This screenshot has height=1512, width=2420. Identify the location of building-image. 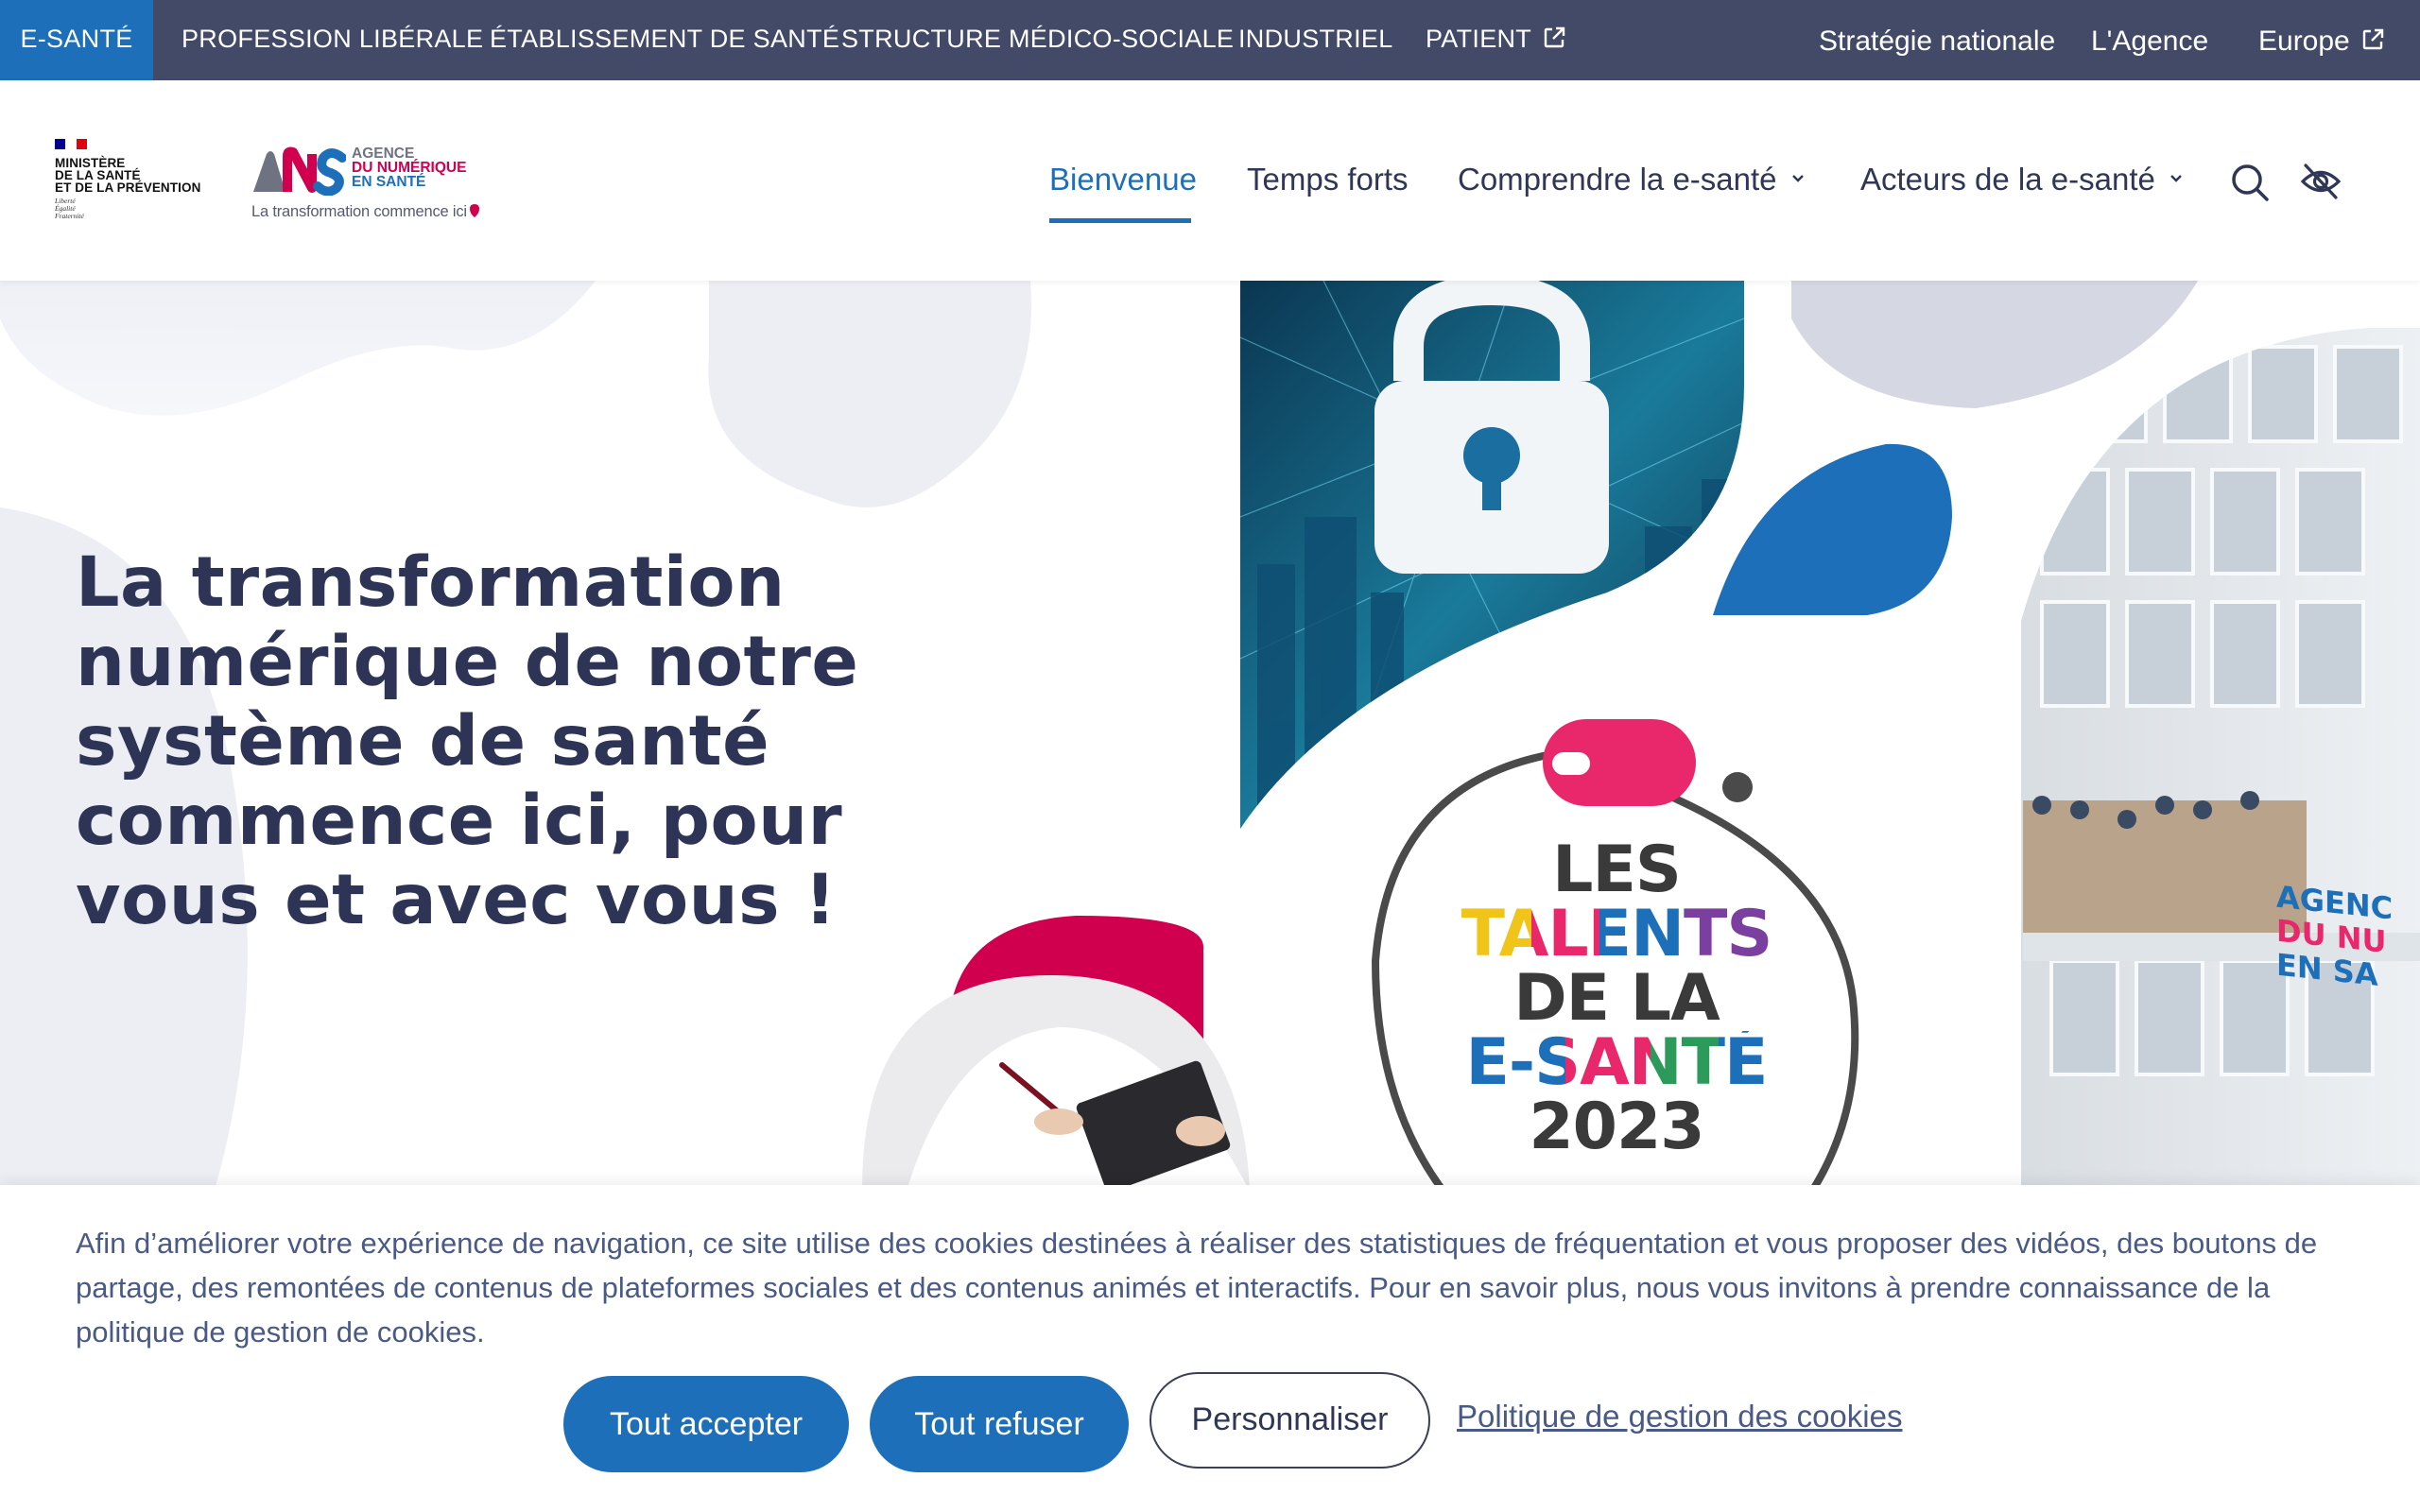
(2220, 777).